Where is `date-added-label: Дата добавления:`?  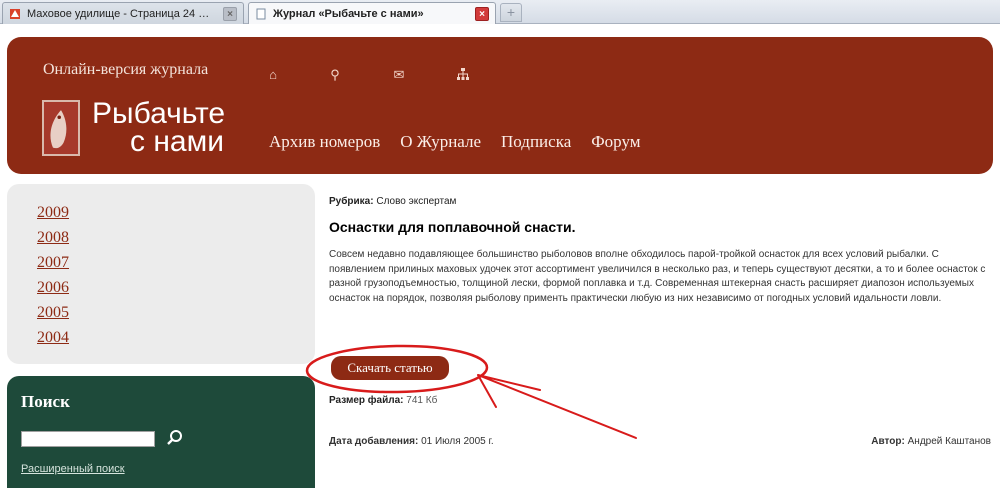
date-added-label: Дата добавления: is located at coordinates (374, 441).